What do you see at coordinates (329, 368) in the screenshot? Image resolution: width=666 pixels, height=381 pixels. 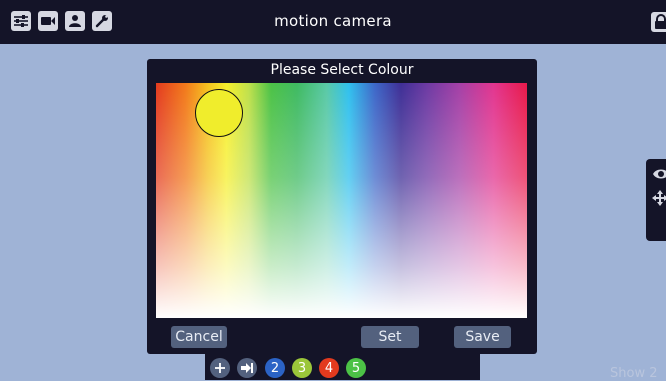 I see `group-4-button: 4` at bounding box center [329, 368].